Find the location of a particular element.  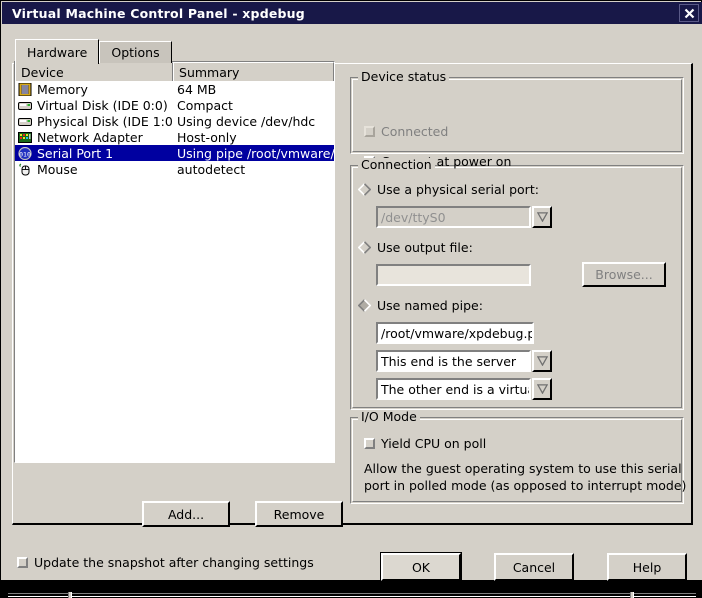

close-button is located at coordinates (689, 13).